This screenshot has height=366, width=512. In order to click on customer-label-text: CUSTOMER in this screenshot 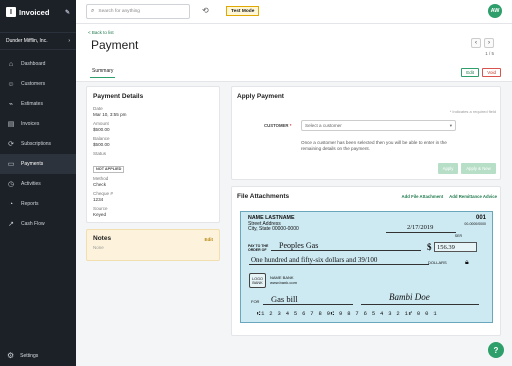, I will do `click(276, 125)`.